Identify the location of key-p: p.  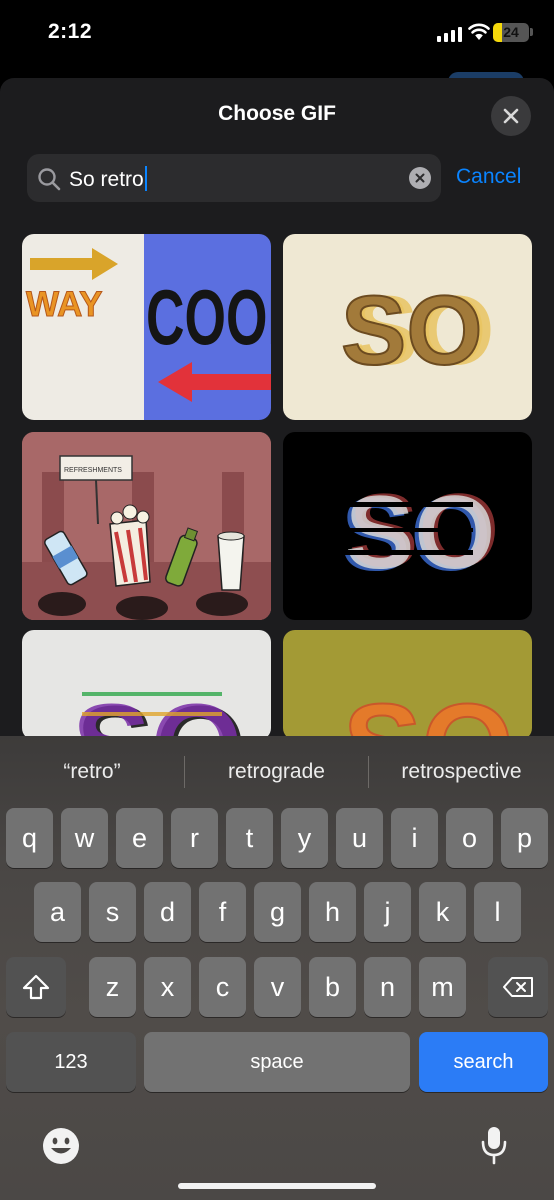
(524, 838).